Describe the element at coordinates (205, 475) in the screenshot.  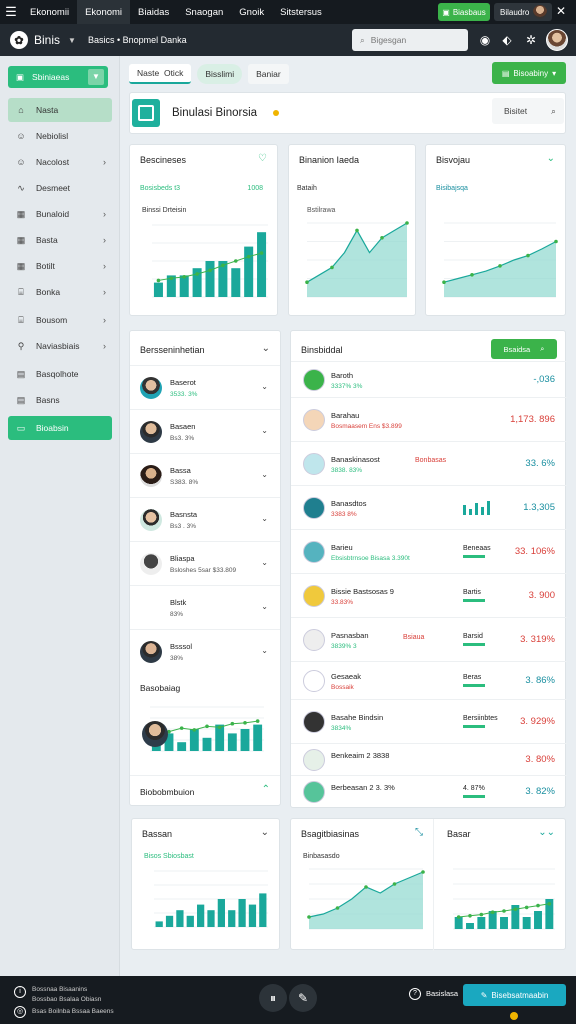
I see `list-item: Bassa S383. 8% ⌄` at that location.